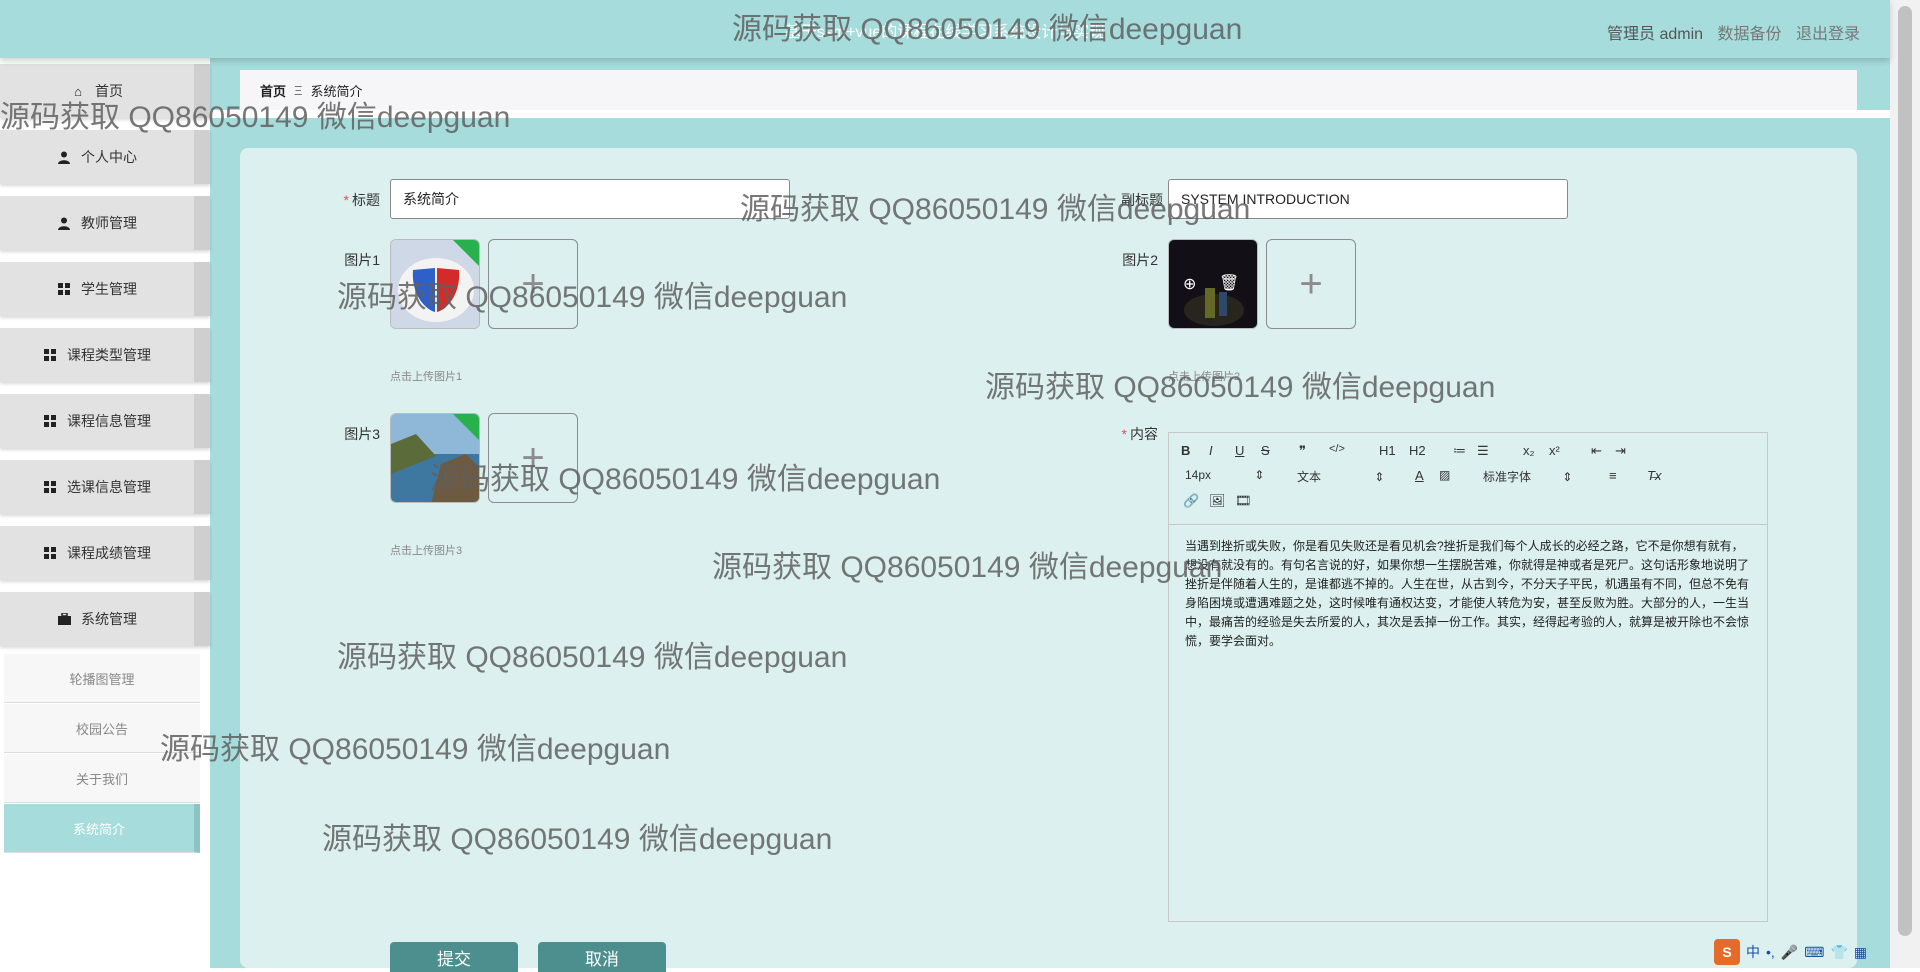  Describe the element at coordinates (362, 434) in the screenshot. I see `image3-label: 图片3` at that location.